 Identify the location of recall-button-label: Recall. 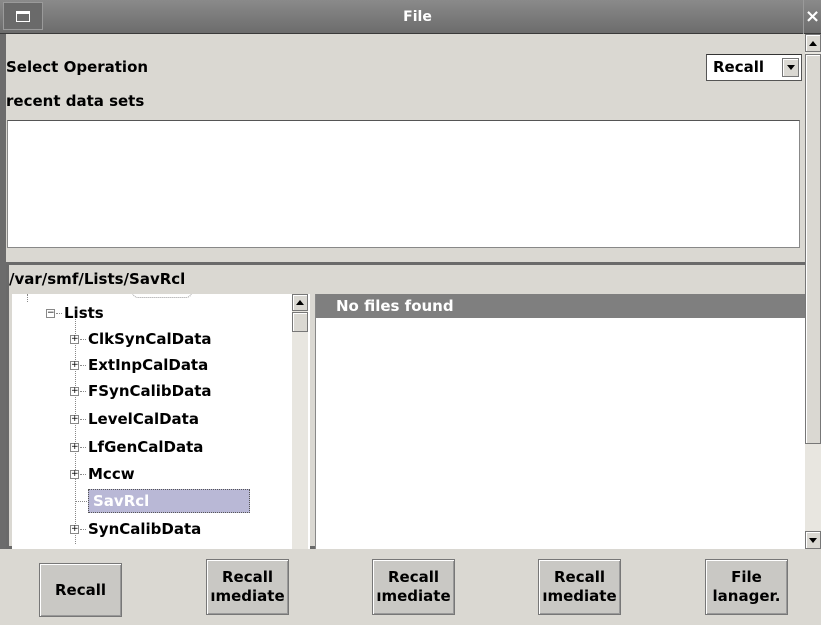
(80, 589).